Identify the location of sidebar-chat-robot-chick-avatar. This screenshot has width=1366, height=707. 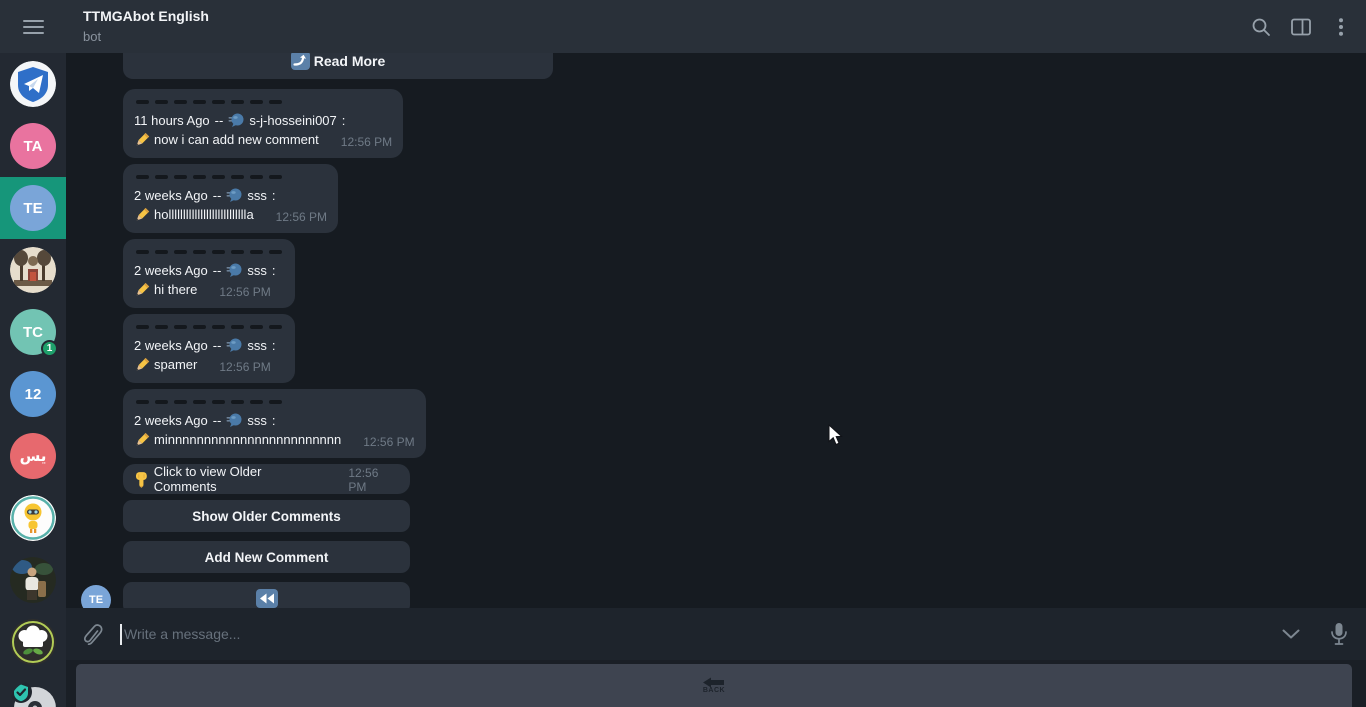
(33, 518).